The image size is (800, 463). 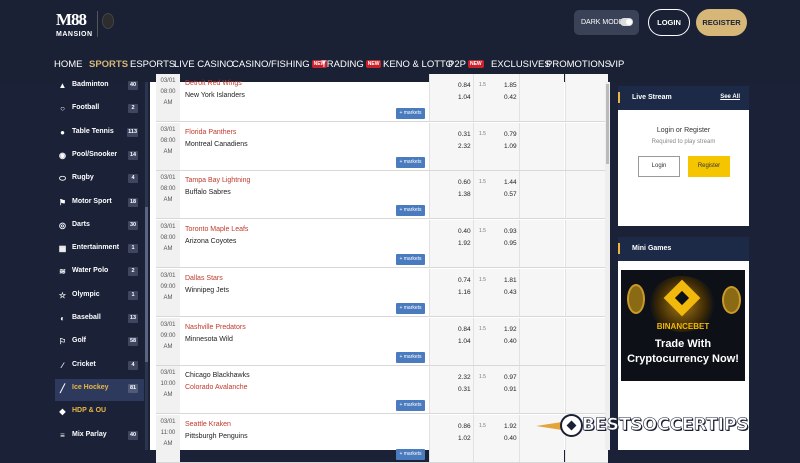 What do you see at coordinates (586, 97) in the screenshot?
I see `odds-column` at bounding box center [586, 97].